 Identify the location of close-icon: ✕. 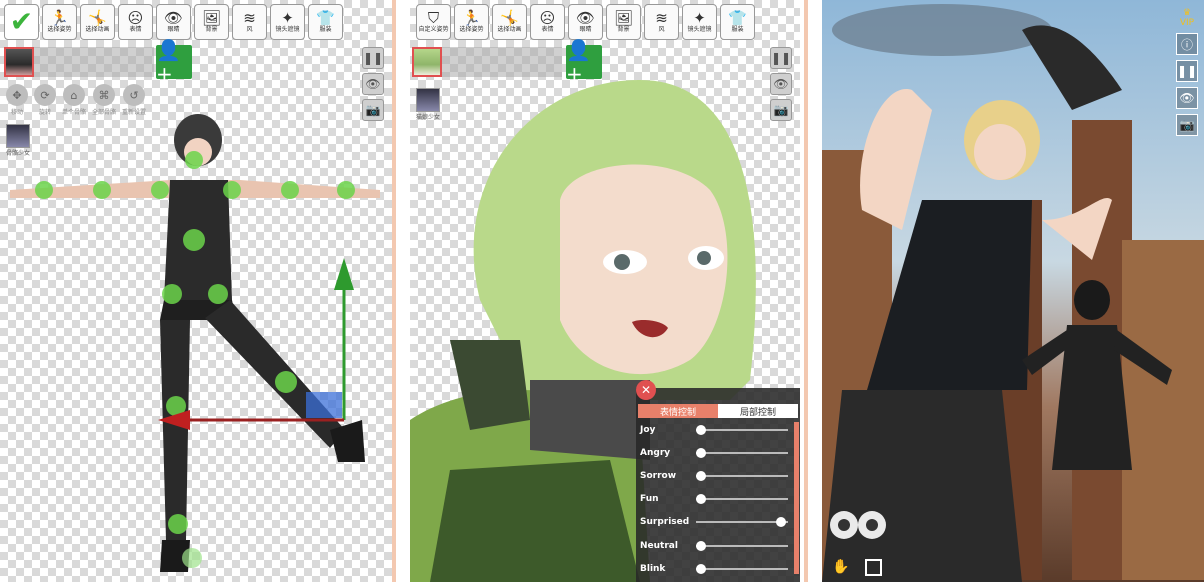
(646, 390).